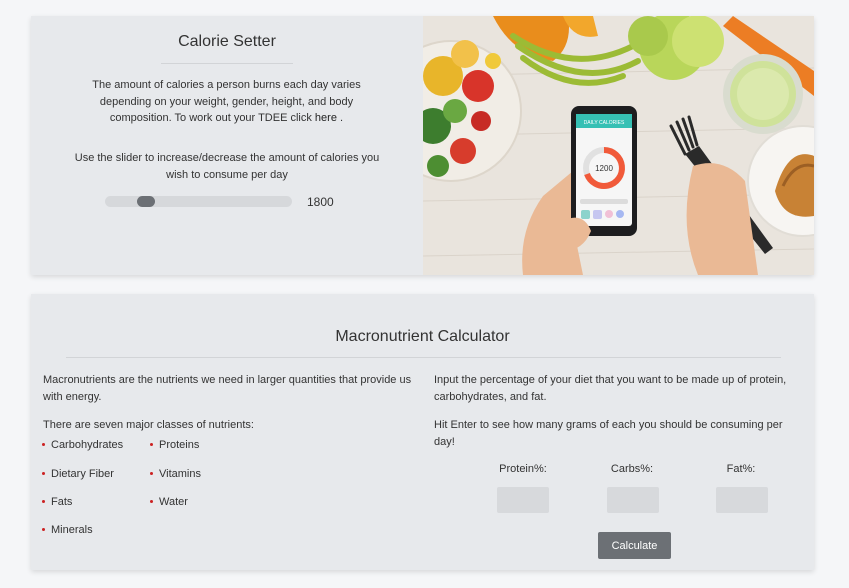  I want to click on protein-label: Protein%:, so click(523, 469).